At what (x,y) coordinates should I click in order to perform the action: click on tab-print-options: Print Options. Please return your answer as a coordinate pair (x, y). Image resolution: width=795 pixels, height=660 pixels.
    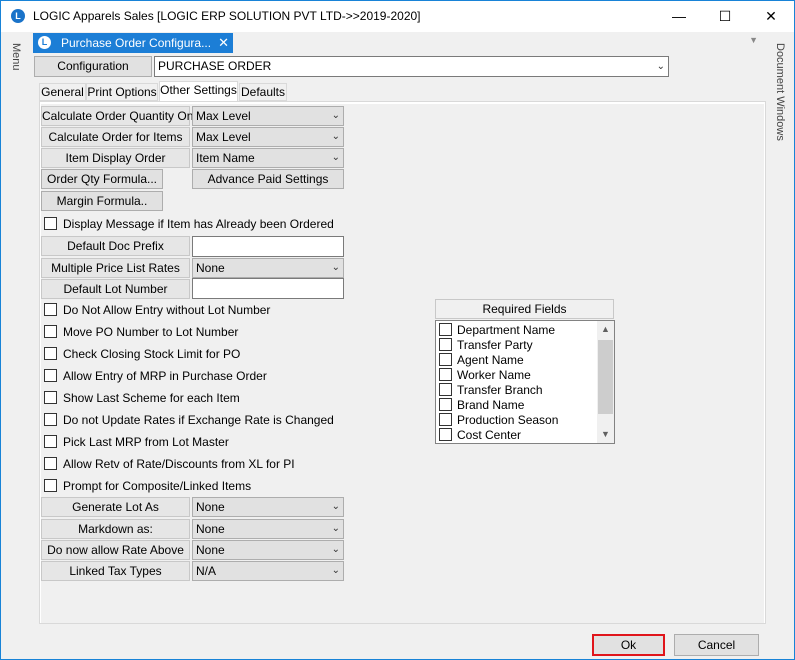
    Looking at the image, I should click on (122, 92).